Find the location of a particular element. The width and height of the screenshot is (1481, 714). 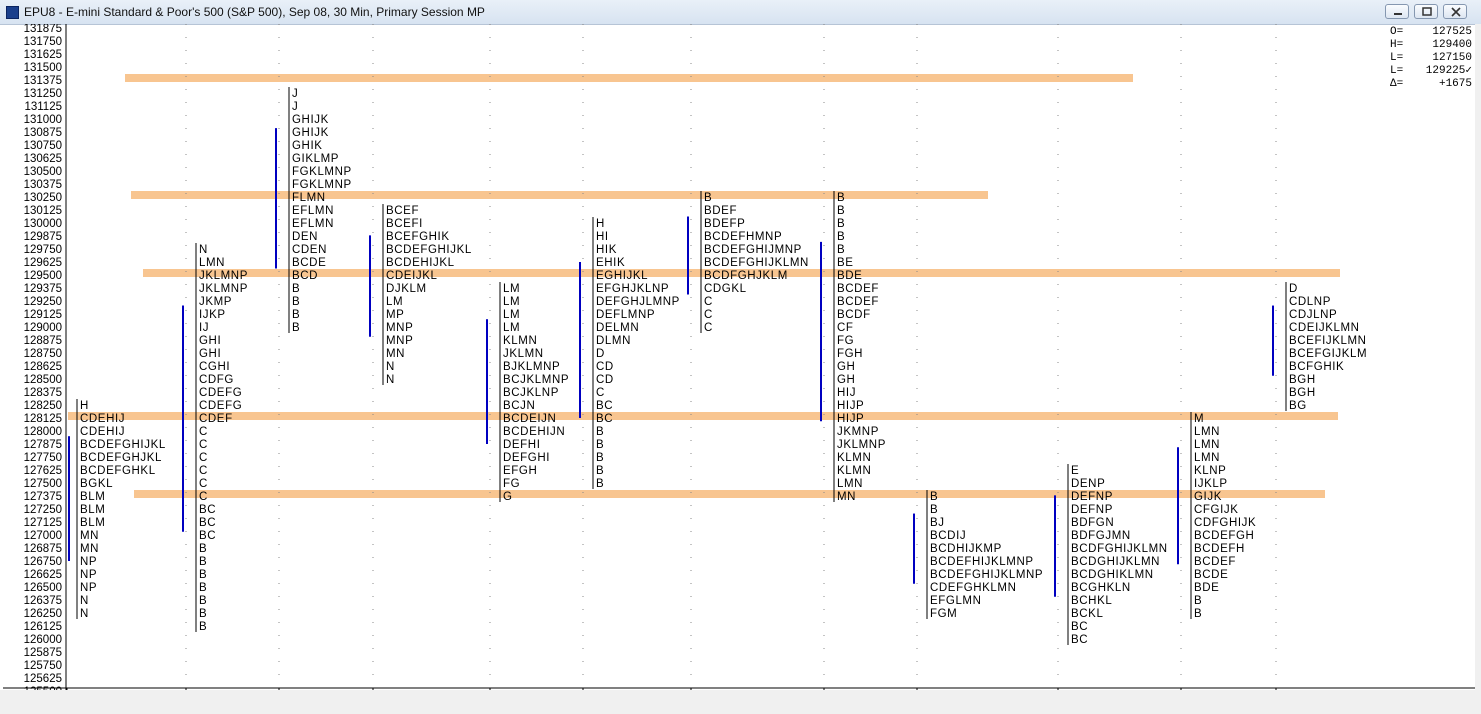

window-right-border is located at coordinates (1478, 369).